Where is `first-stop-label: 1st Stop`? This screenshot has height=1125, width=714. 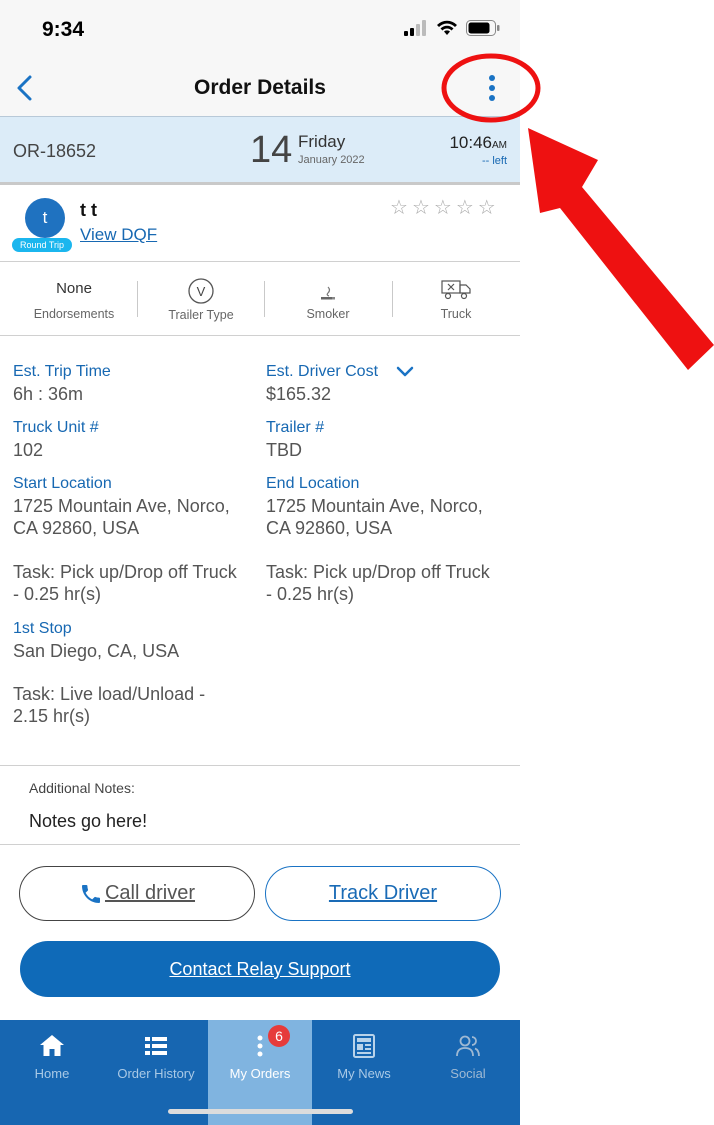 first-stop-label: 1st Stop is located at coordinates (42, 628).